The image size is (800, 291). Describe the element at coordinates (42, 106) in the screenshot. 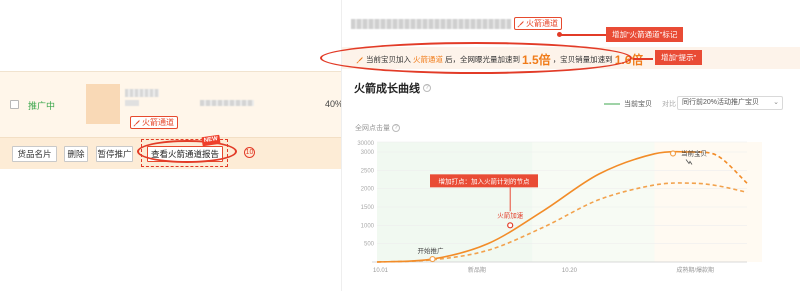

I see `status-label: 推广中` at that location.